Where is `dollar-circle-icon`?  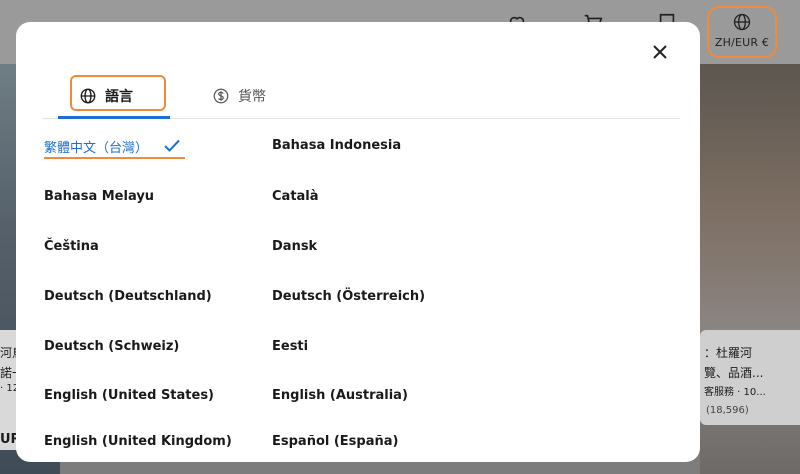
dollar-circle-icon is located at coordinates (221, 95).